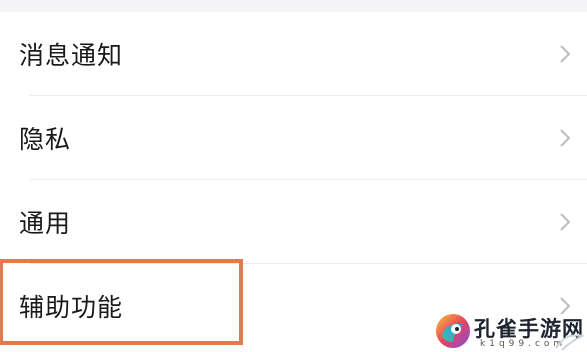 This screenshot has width=587, height=352. I want to click on settings-item-label: 通用, so click(45, 223).